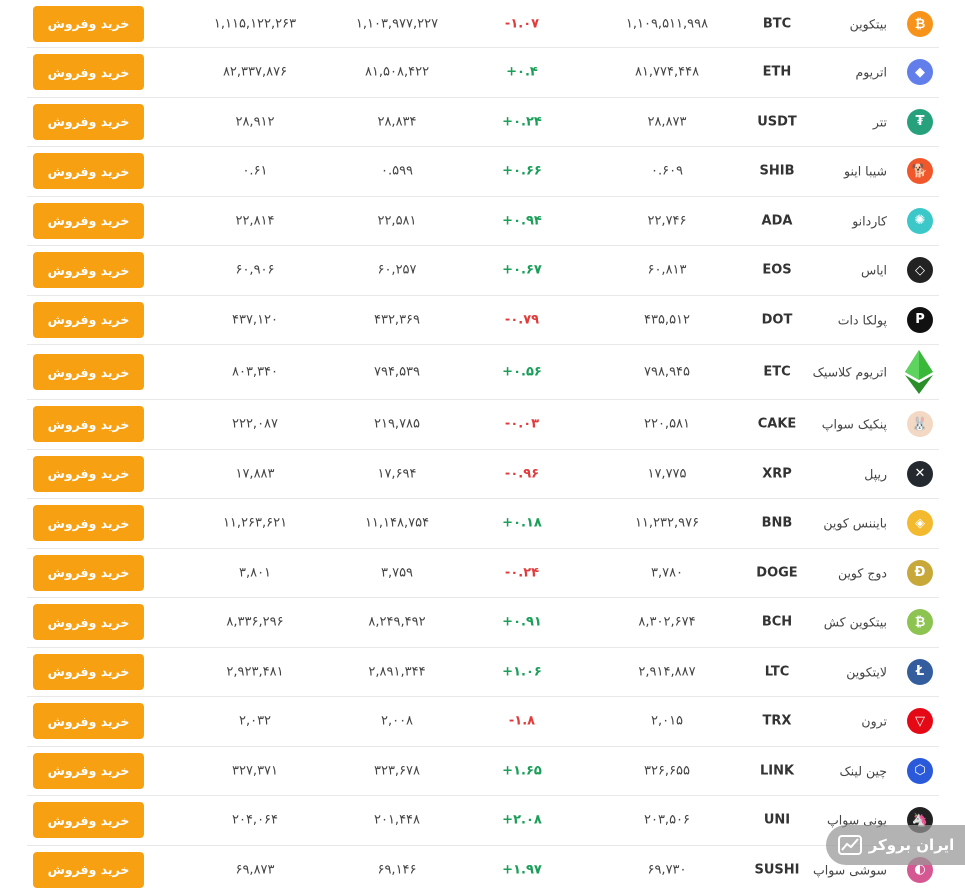 The height and width of the screenshot is (890, 965). I want to click on coin-symbol: ADA, so click(777, 221).